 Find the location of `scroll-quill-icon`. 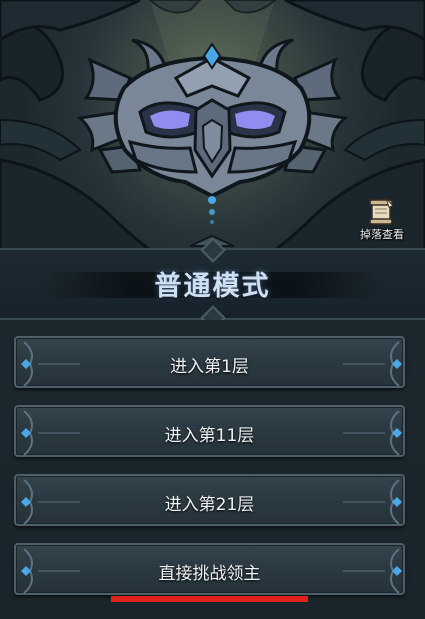

scroll-quill-icon is located at coordinates (381, 211).